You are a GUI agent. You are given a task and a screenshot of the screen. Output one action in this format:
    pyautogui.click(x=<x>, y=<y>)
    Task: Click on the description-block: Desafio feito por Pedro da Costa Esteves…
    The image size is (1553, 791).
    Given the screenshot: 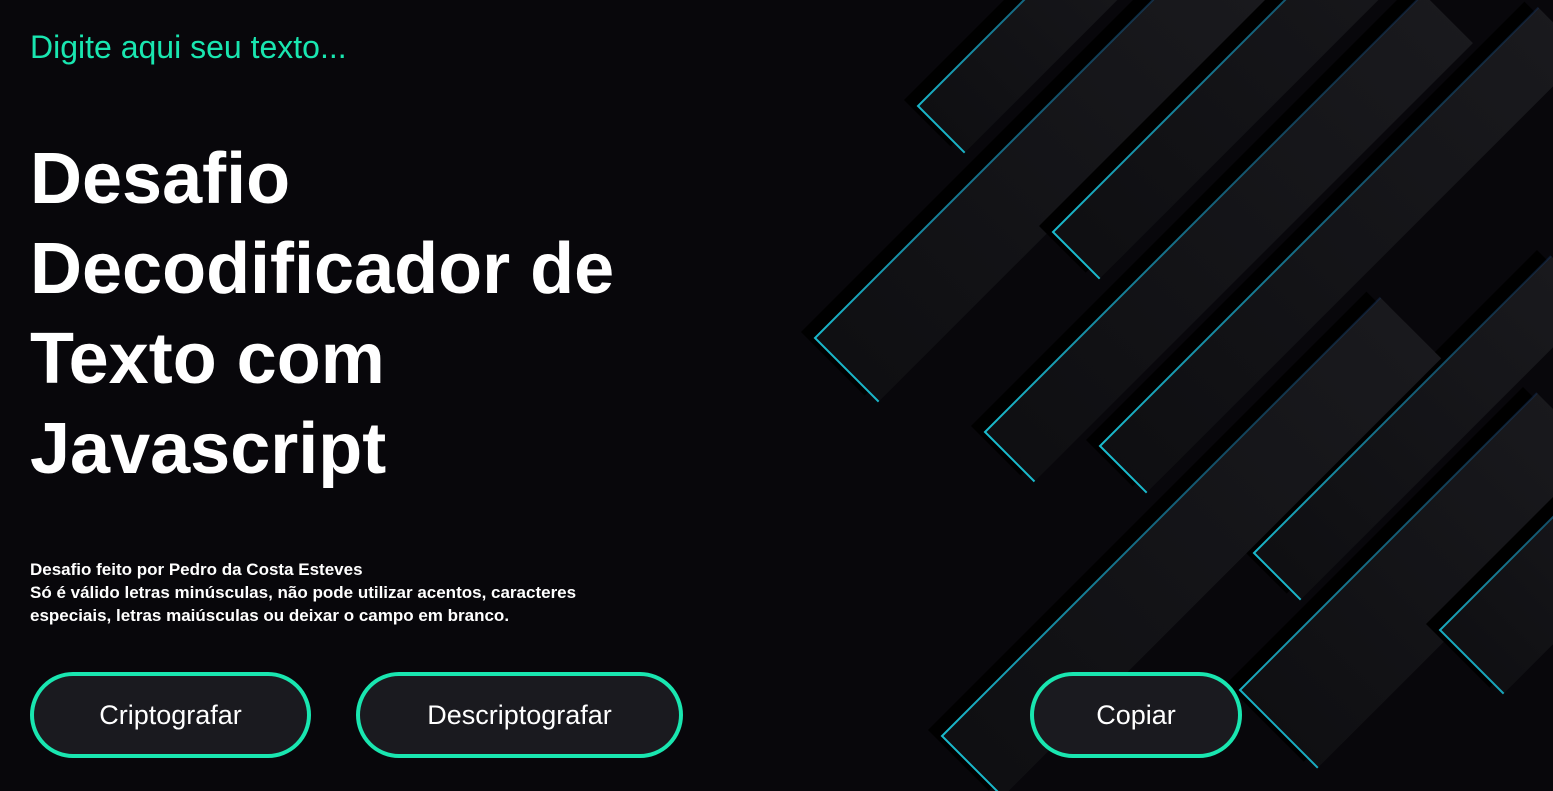 What is the action you would take?
    pyautogui.click(x=330, y=592)
    